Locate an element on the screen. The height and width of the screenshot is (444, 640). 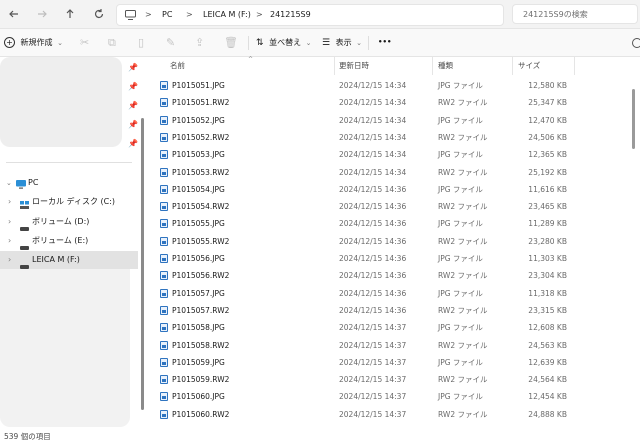
sidebar-item-pc: ⌄ PC is located at coordinates (69, 183).